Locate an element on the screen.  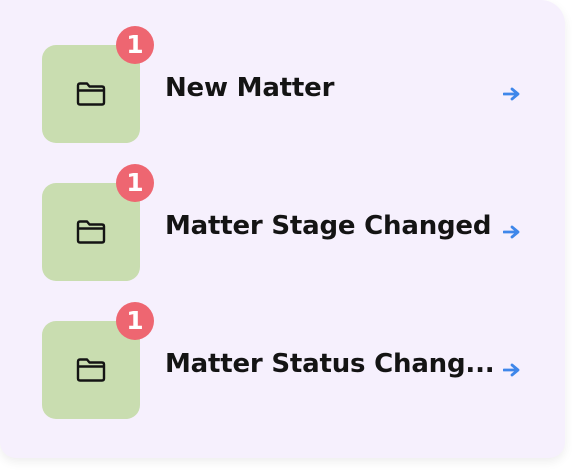
item-title: Matter Stage Changed is located at coordinates (328, 226).